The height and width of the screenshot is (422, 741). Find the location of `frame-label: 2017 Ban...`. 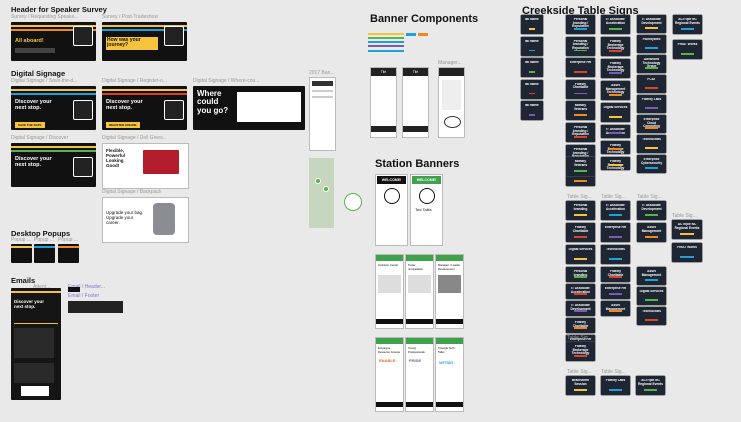

frame-label: 2017 Ban... is located at coordinates (321, 73).